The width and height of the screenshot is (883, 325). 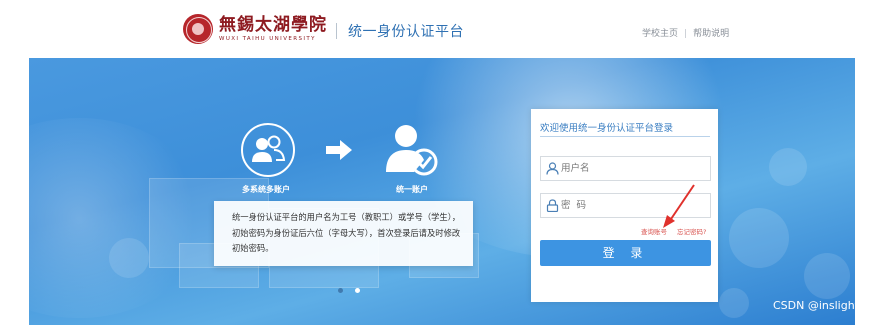 I want to click on description-line: 初始密码为身份证后六位（字母大写），首次登录后请及时修改, so click(x=346, y=232).